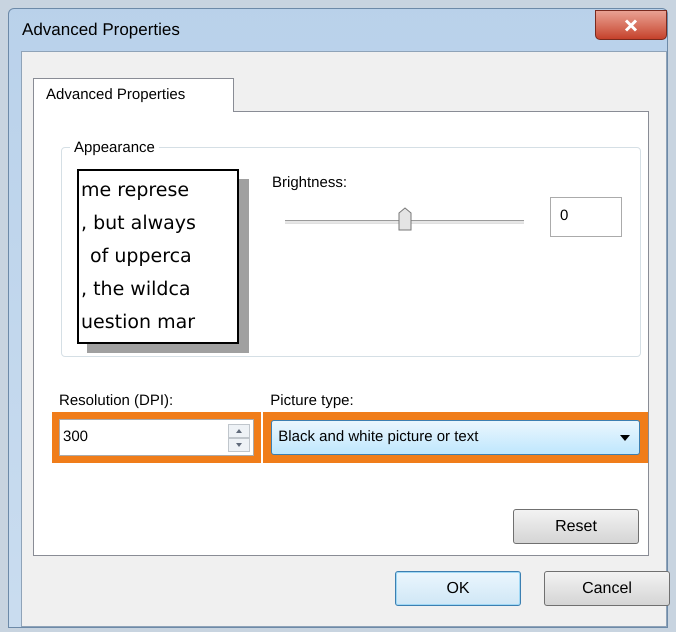 This screenshot has height=632, width=676. What do you see at coordinates (133, 95) in the screenshot?
I see `tab: Advanced Properties` at bounding box center [133, 95].